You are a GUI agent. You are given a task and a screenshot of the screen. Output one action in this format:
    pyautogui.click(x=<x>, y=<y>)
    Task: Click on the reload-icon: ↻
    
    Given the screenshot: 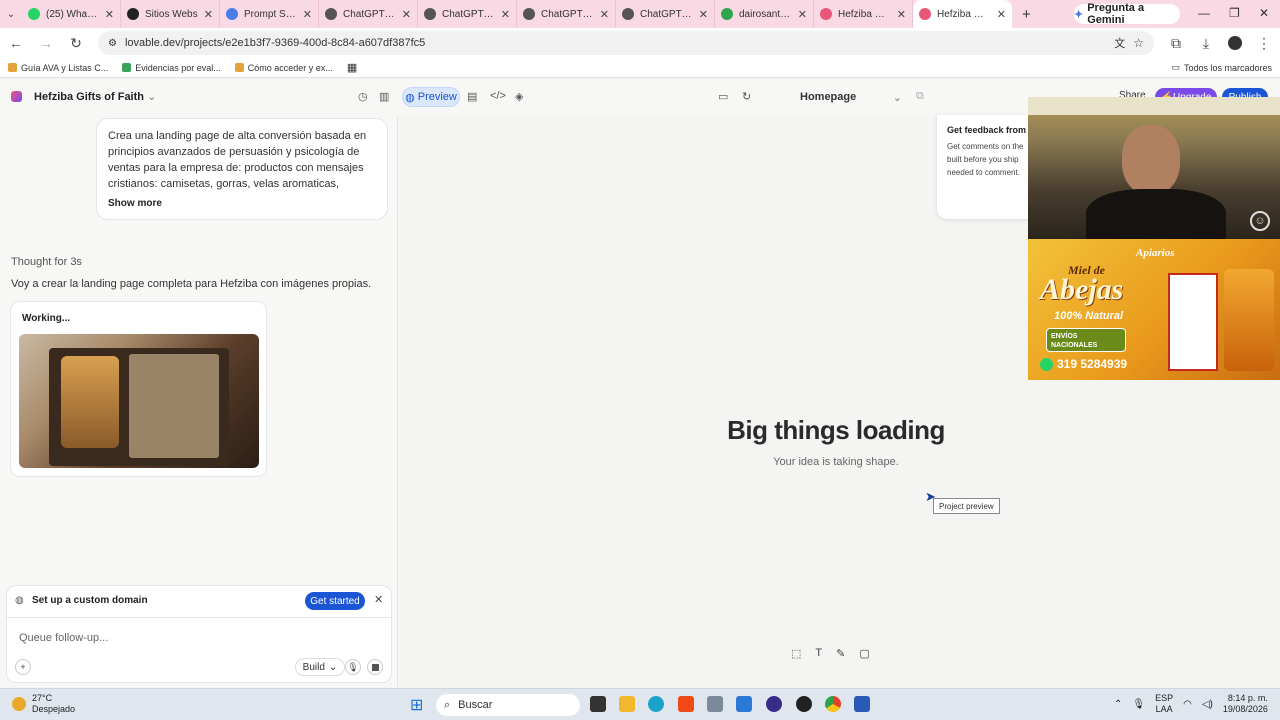 What is the action you would take?
    pyautogui.click(x=76, y=43)
    